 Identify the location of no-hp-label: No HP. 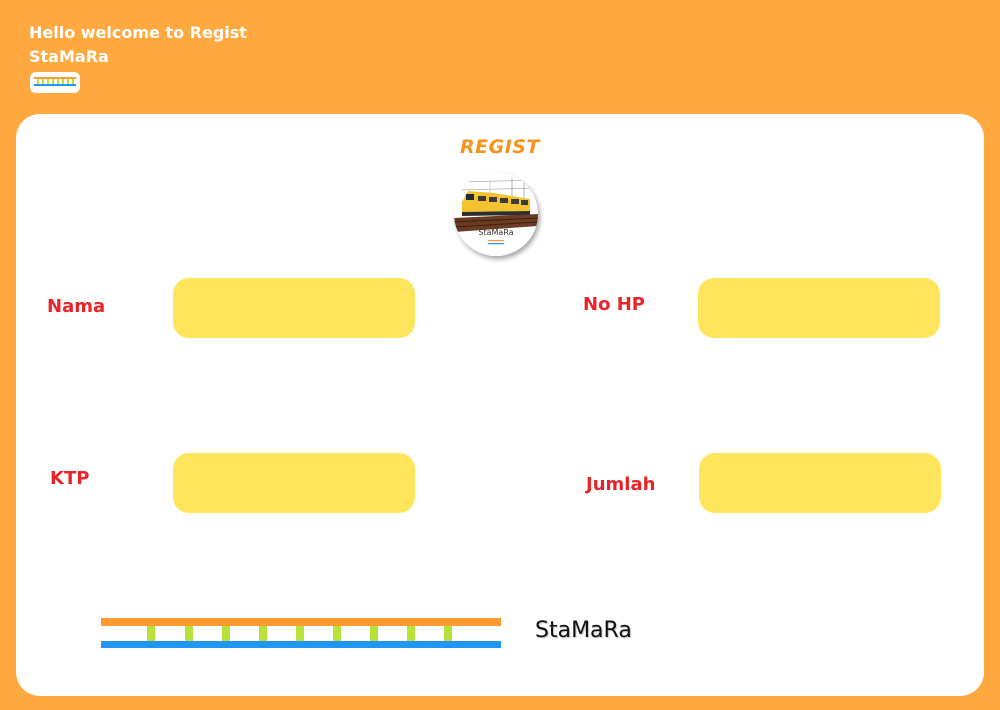
(614, 304).